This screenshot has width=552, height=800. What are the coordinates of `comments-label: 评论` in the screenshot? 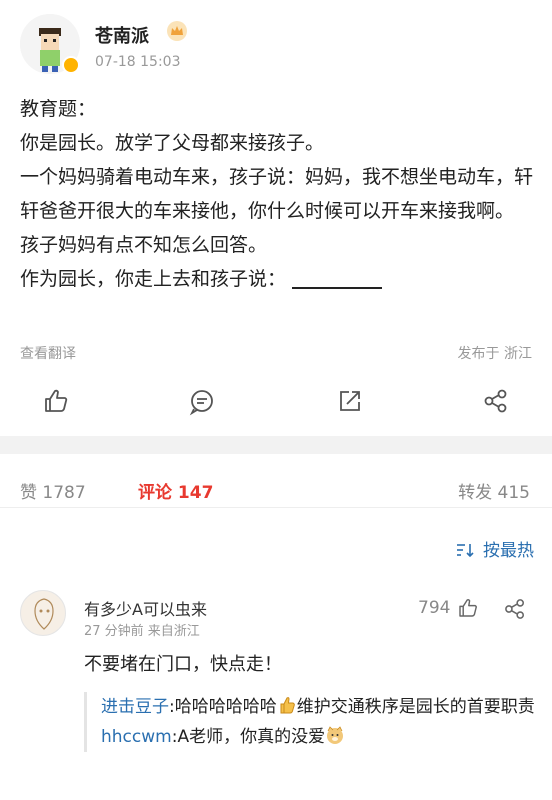 It's located at (155, 493).